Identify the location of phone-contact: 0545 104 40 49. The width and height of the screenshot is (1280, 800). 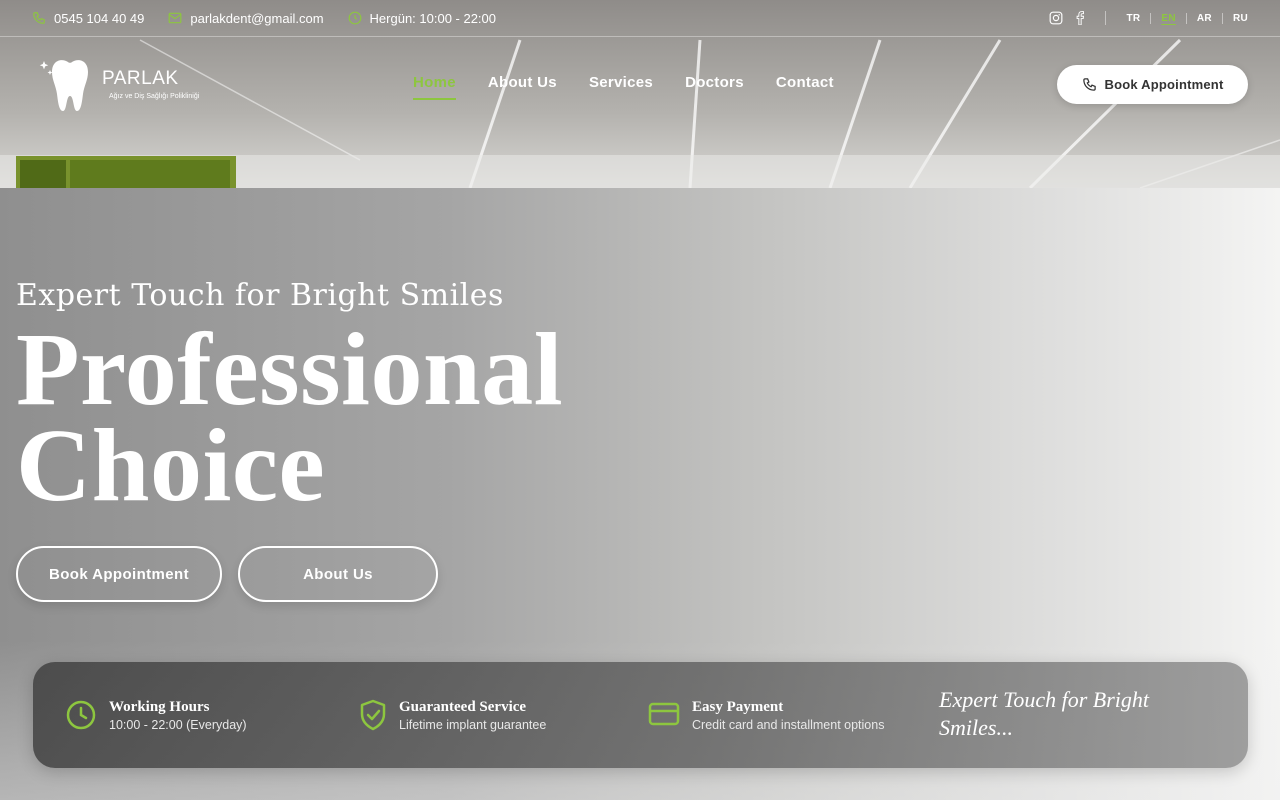
(88, 18).